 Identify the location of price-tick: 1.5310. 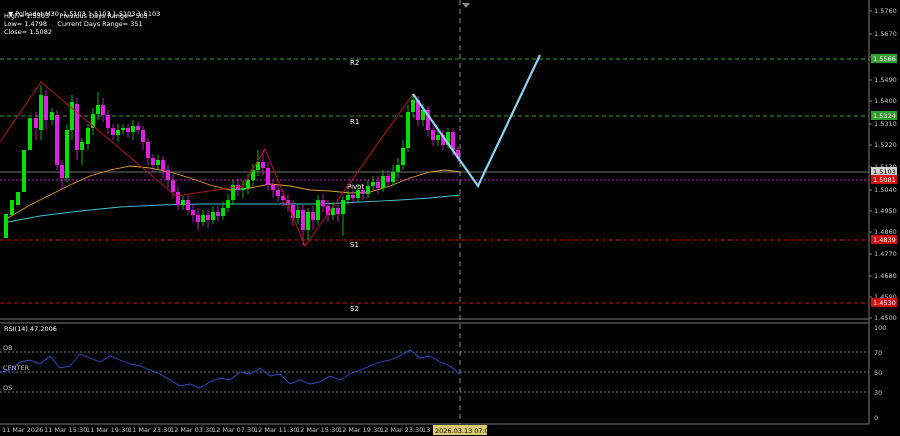
(885, 124).